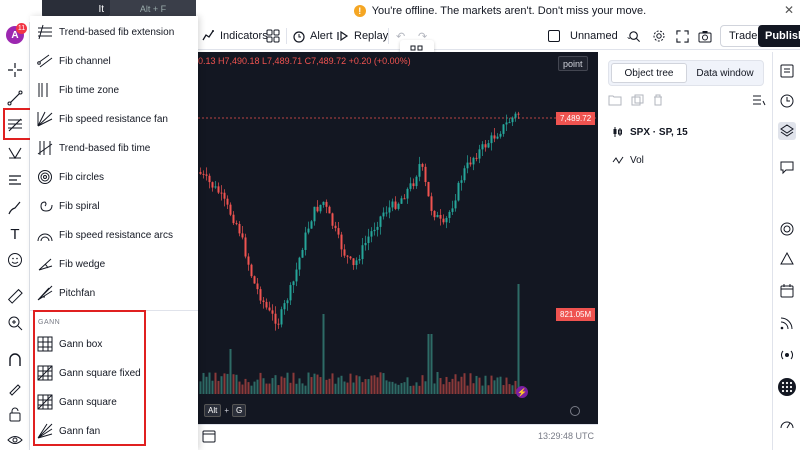 This screenshot has width=800, height=450. Describe the element at coordinates (15, 360) in the screenshot. I see `magnet-tool` at that location.